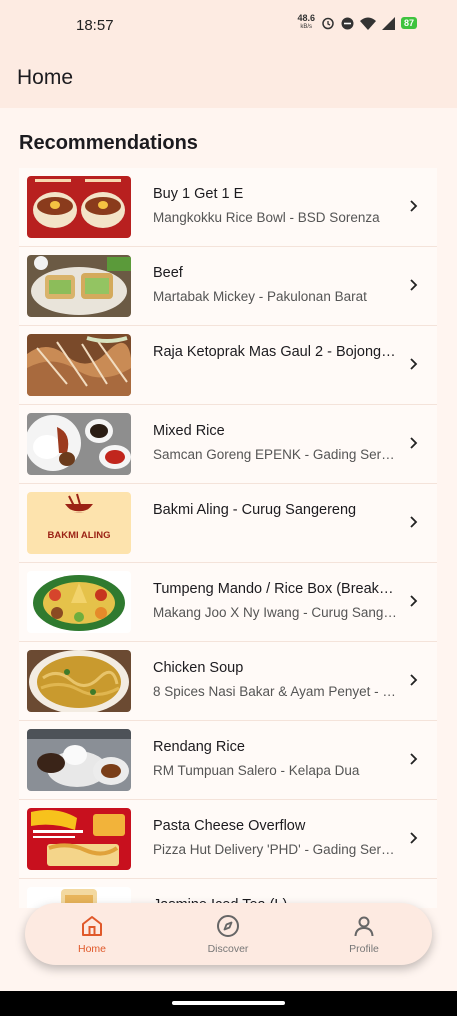 The width and height of the screenshot is (457, 1016). I want to click on status-bar: 18:57 48.6 kB/s 87, so click(228, 26).